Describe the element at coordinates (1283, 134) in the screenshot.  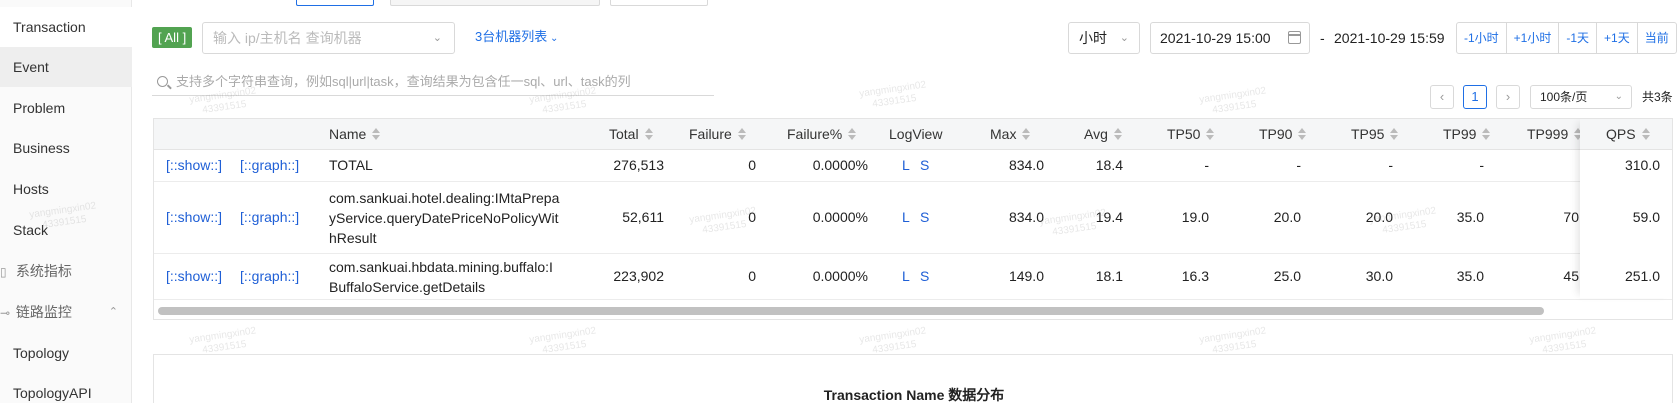
I see `column-header-tp90: TP90` at that location.